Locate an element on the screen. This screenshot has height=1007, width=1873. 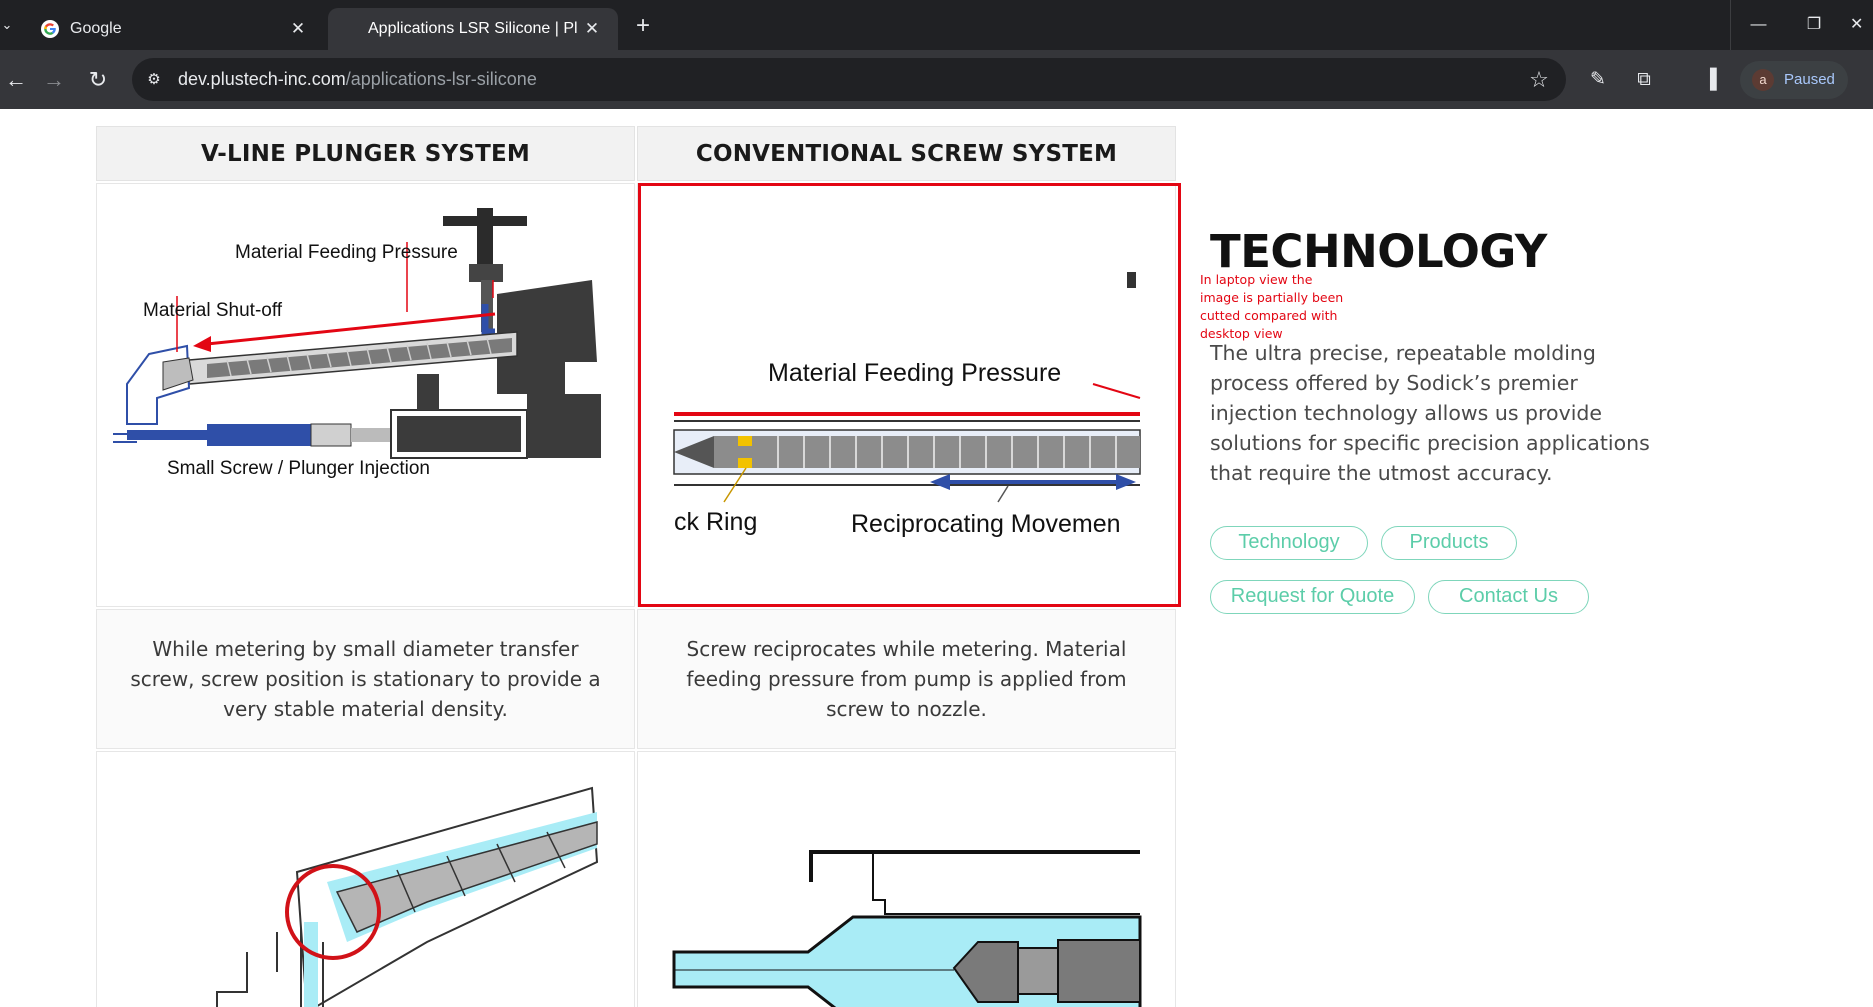
eyedropper-extension-icon: ✎ is located at coordinates (1598, 80).